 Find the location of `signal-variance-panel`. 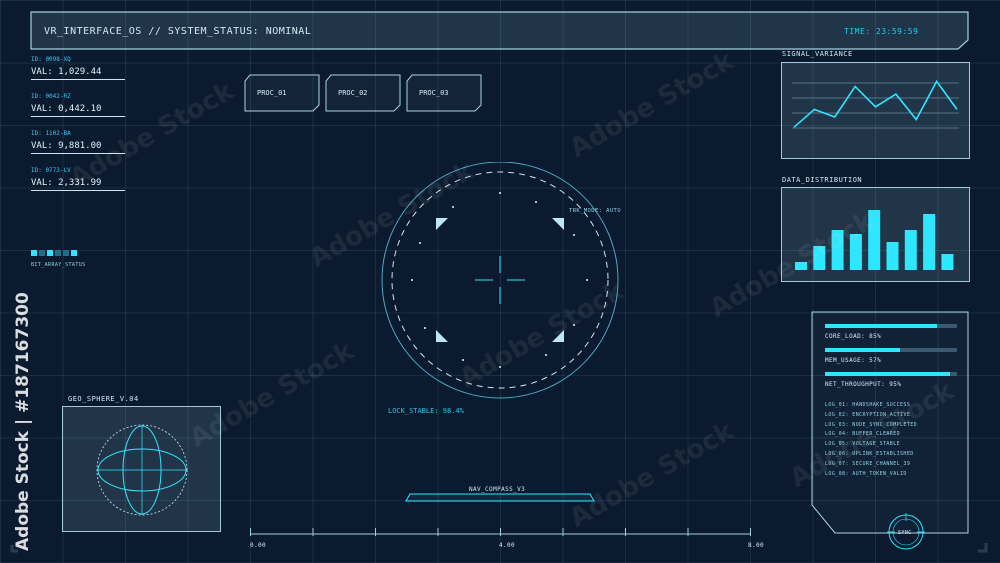

signal-variance-panel is located at coordinates (875, 110).